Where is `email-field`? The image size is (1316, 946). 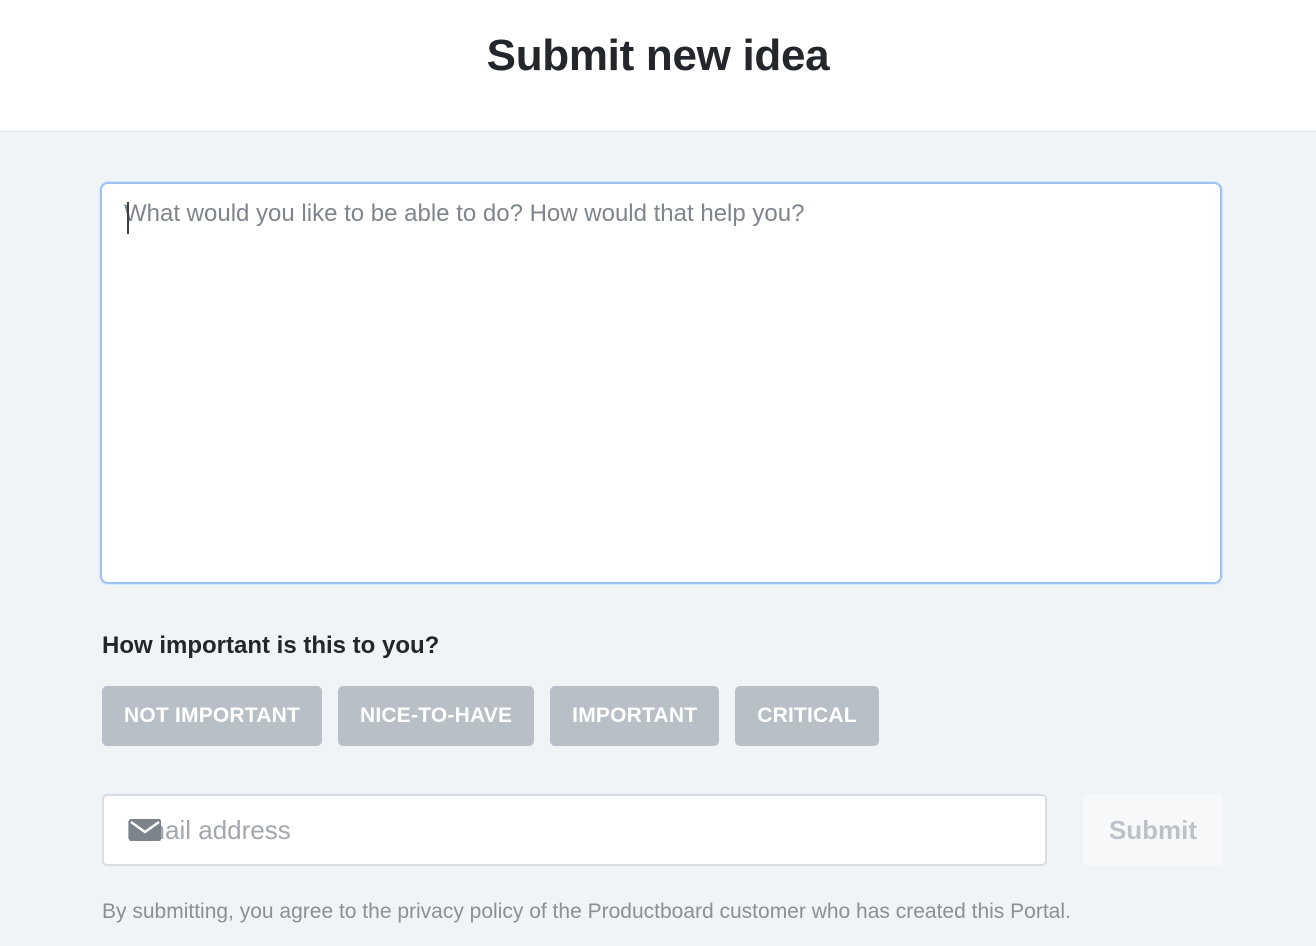 email-field is located at coordinates (574, 830).